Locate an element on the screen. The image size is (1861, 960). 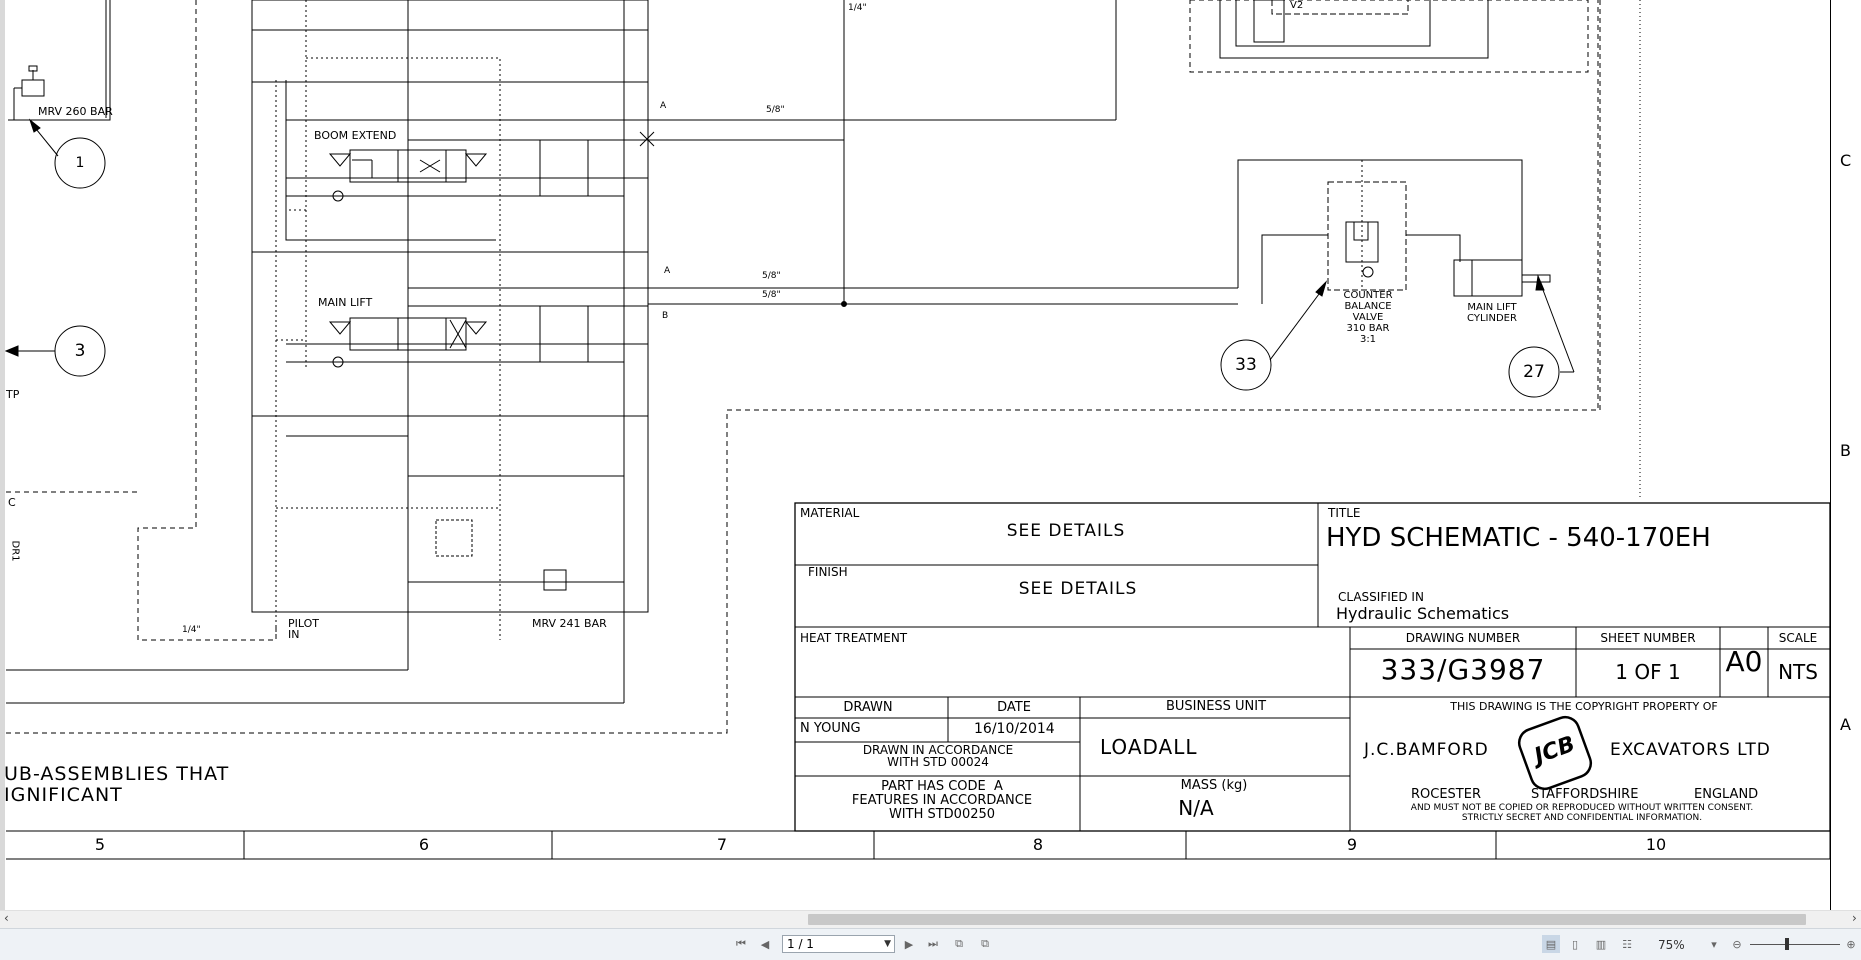
date-value: 16/10/2014 is located at coordinates (1014, 729).